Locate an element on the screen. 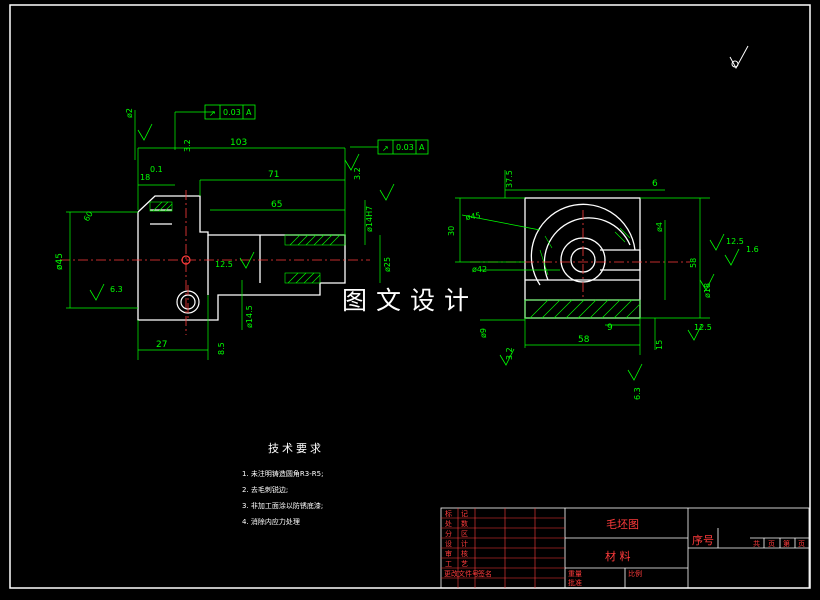 The width and height of the screenshot is (820, 600). title-block-row-label: 分 is located at coordinates (448, 534).